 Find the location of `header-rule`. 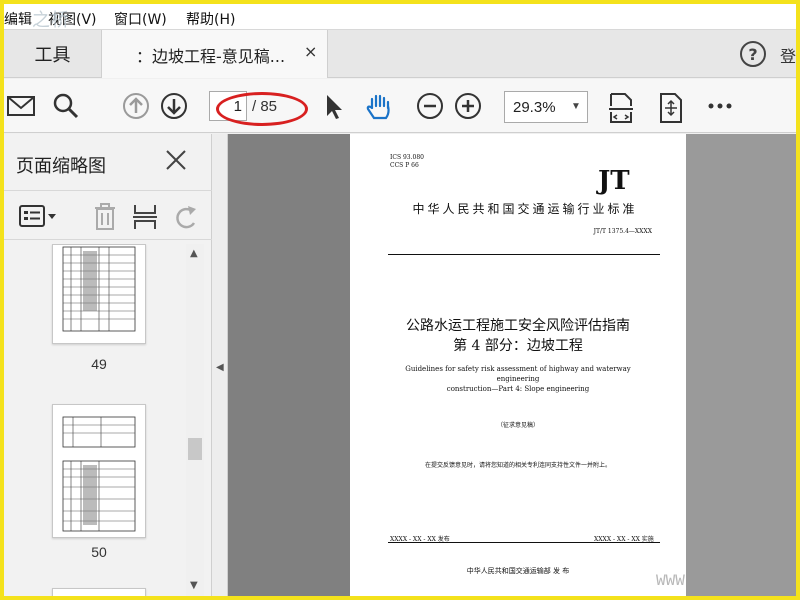

header-rule is located at coordinates (524, 254).